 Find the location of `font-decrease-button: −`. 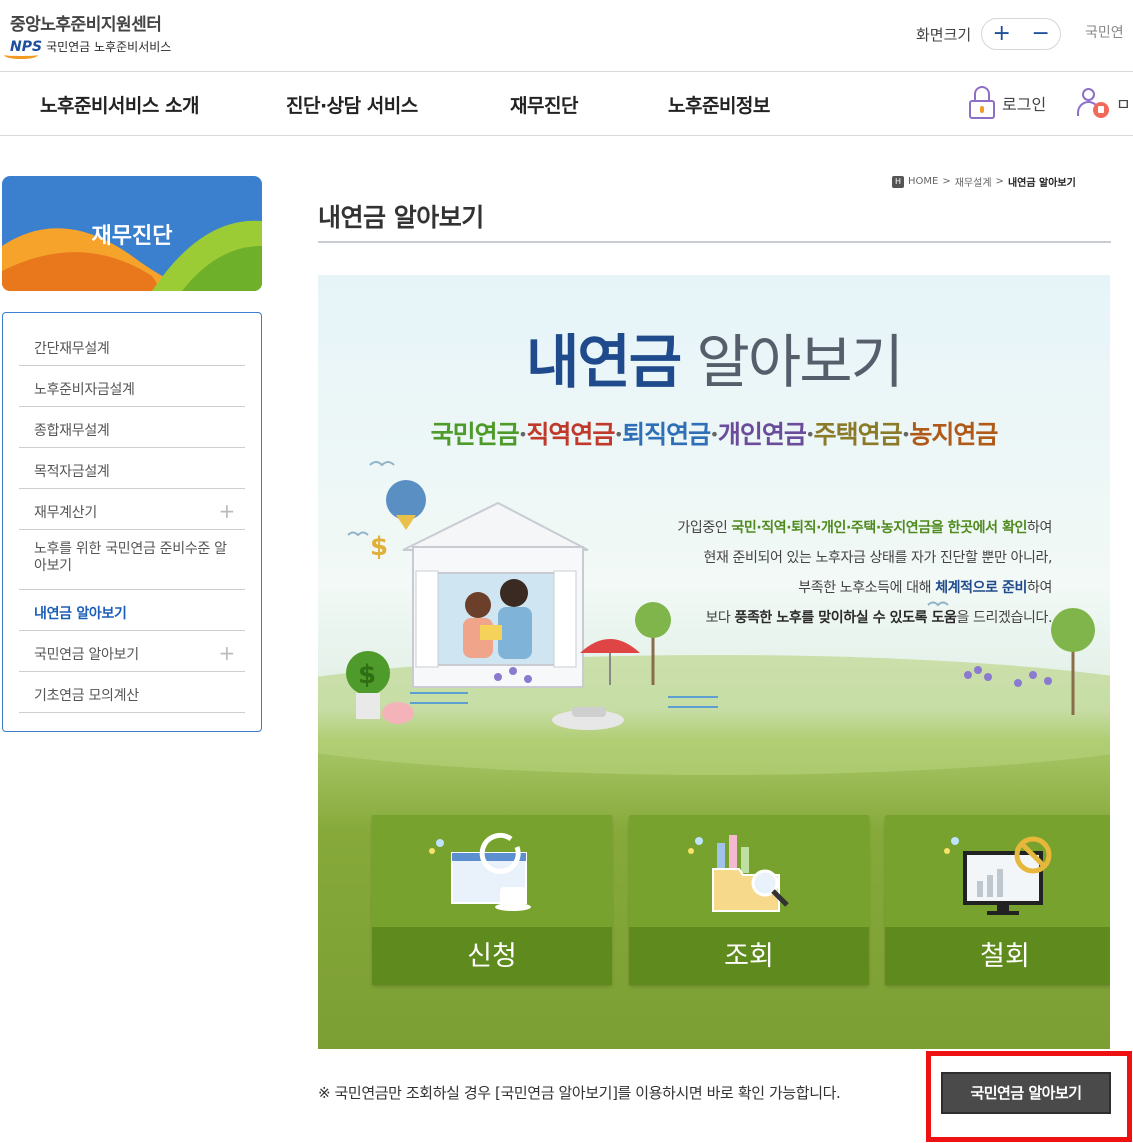

font-decrease-button: − is located at coordinates (1040, 34).